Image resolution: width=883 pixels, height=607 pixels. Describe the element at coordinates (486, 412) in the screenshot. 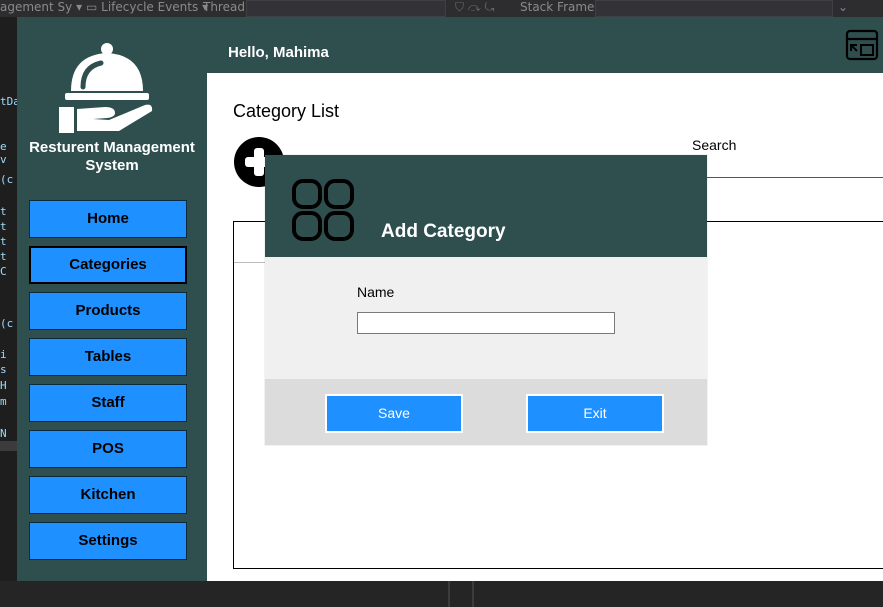

I see `dialog-footer: Save Exit` at that location.